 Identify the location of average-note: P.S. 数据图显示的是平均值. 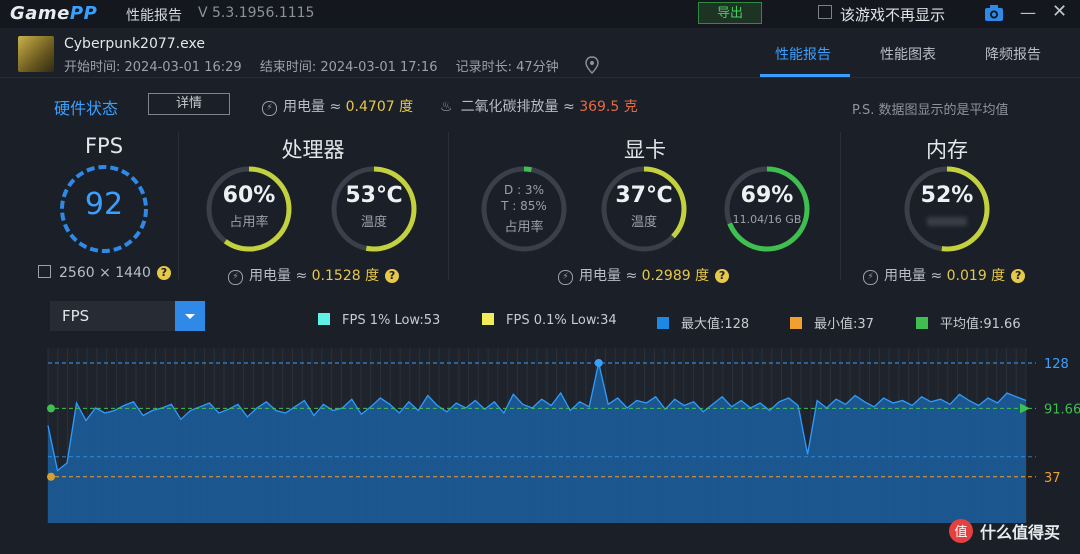
(930, 110).